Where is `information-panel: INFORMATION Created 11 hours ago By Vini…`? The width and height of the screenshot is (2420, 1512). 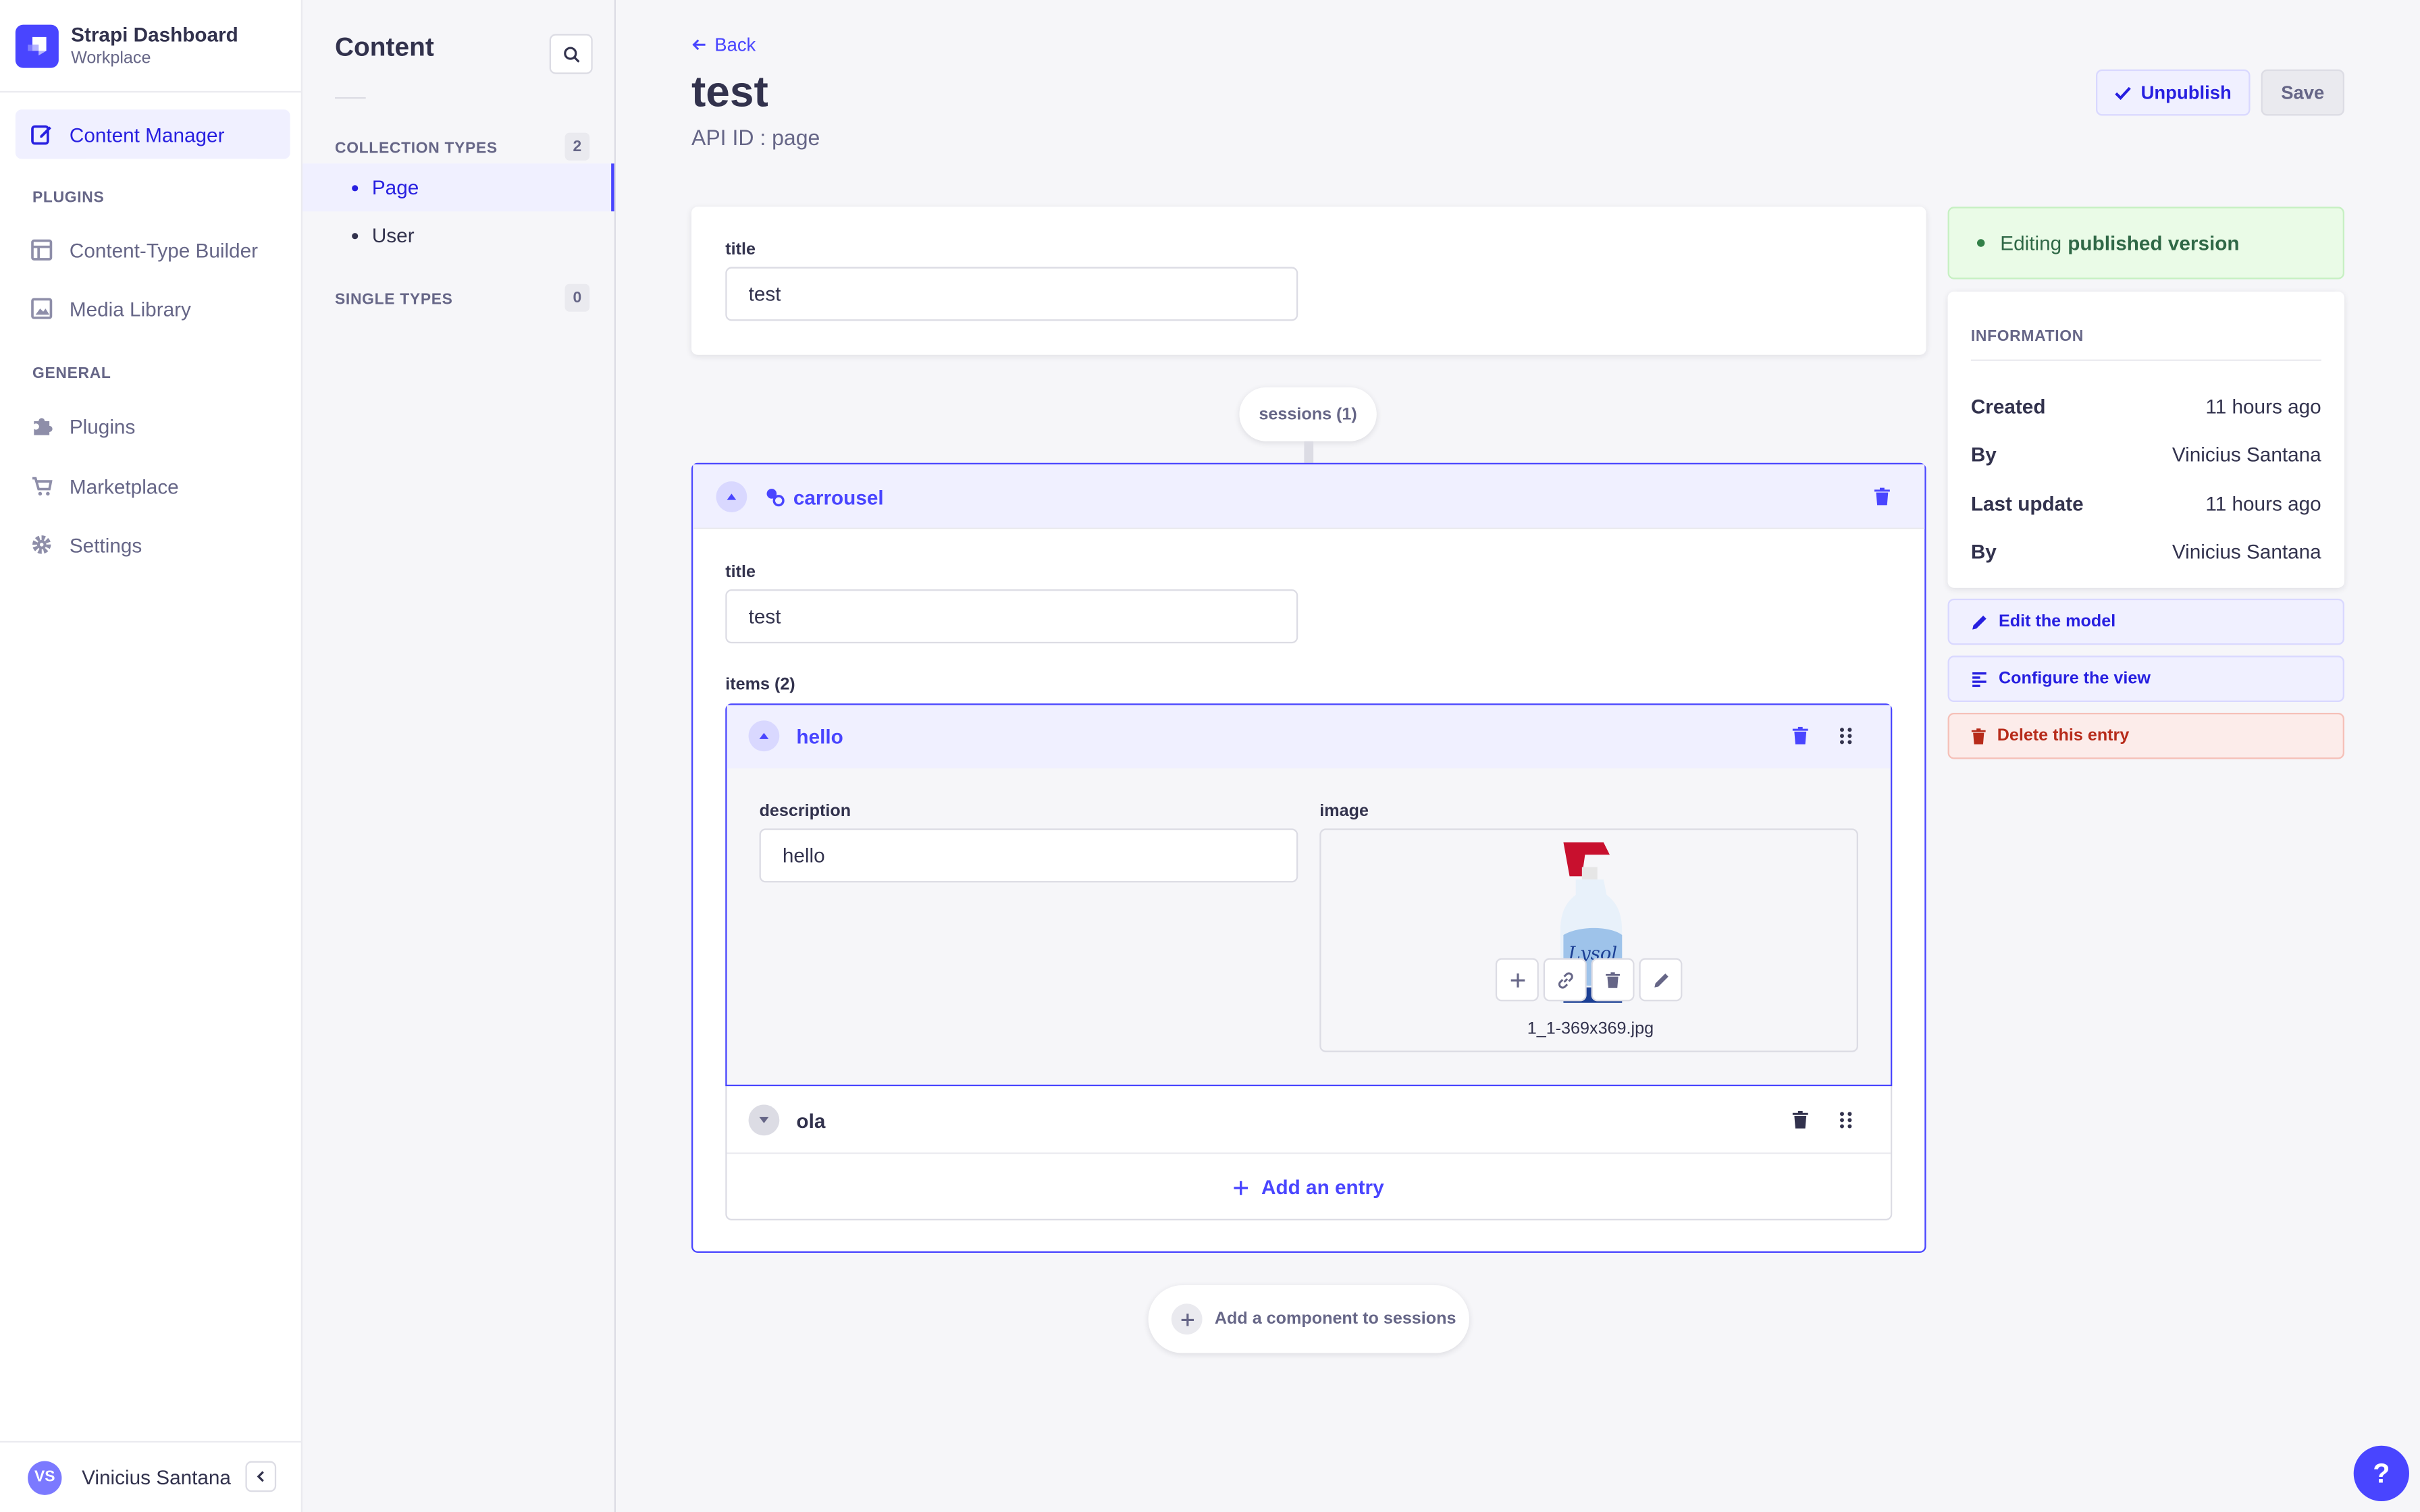 information-panel: INFORMATION Created 11 hours ago By Vini… is located at coordinates (2145, 439).